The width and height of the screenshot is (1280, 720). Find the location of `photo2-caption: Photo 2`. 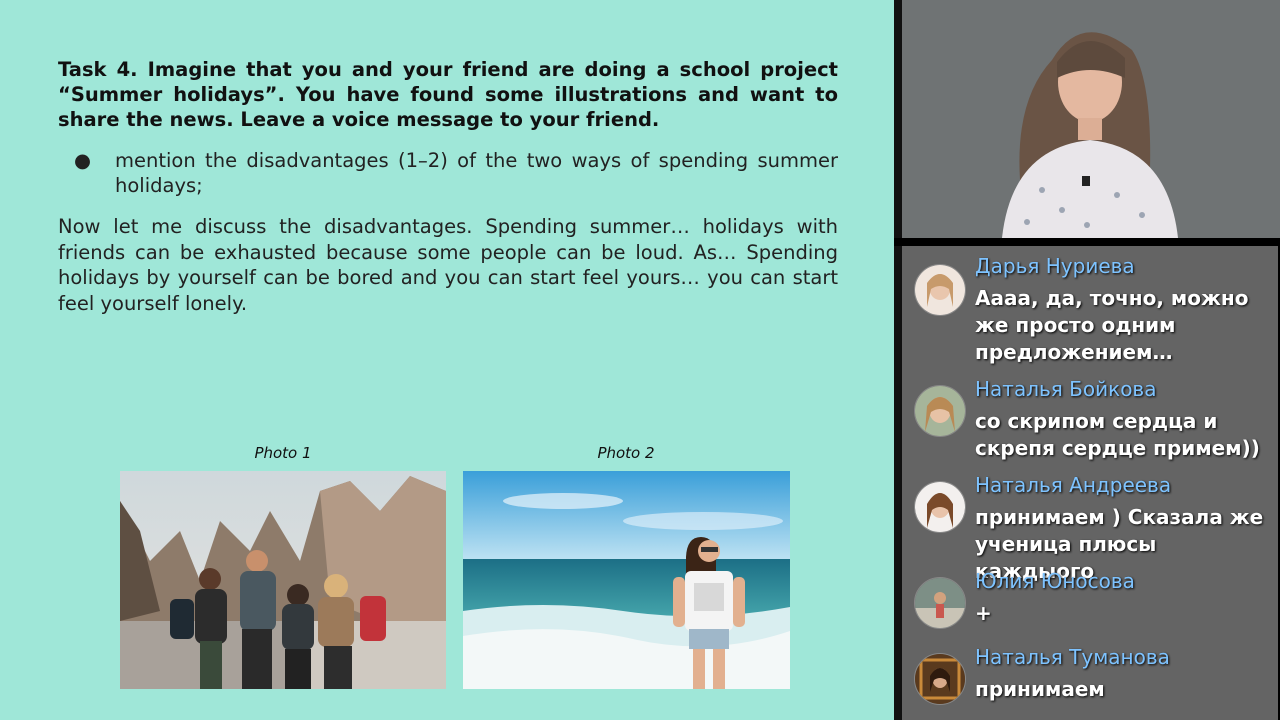

photo2-caption: Photo 2 is located at coordinates (626, 453).